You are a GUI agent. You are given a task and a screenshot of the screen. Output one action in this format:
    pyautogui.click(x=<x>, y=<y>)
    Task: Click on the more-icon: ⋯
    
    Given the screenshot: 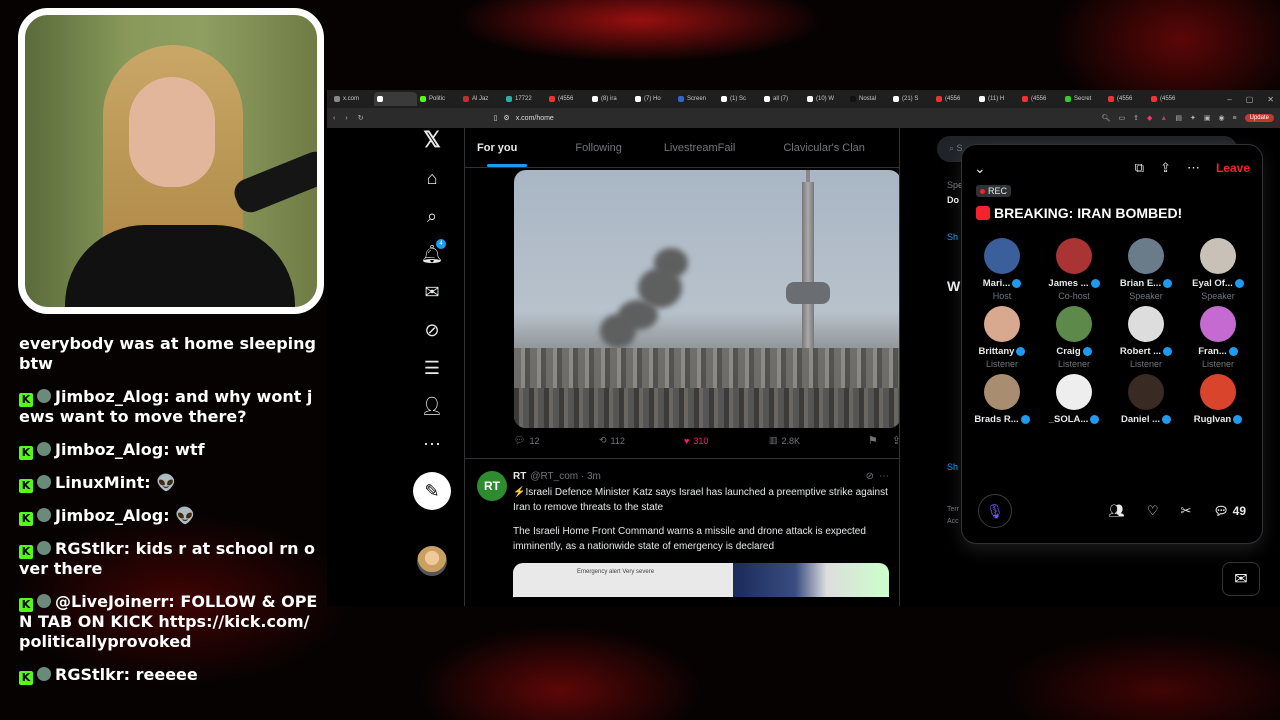 What is the action you would take?
    pyautogui.click(x=432, y=444)
    